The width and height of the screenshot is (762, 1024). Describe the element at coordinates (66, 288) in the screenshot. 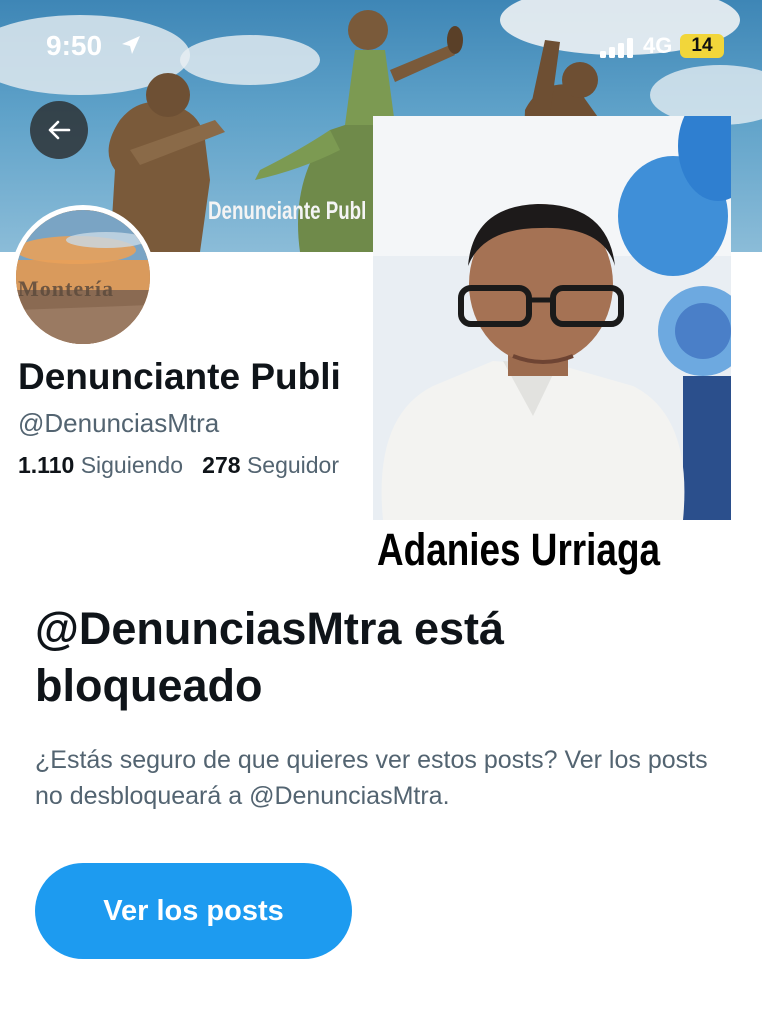

I see `avatar-label: Montería` at that location.